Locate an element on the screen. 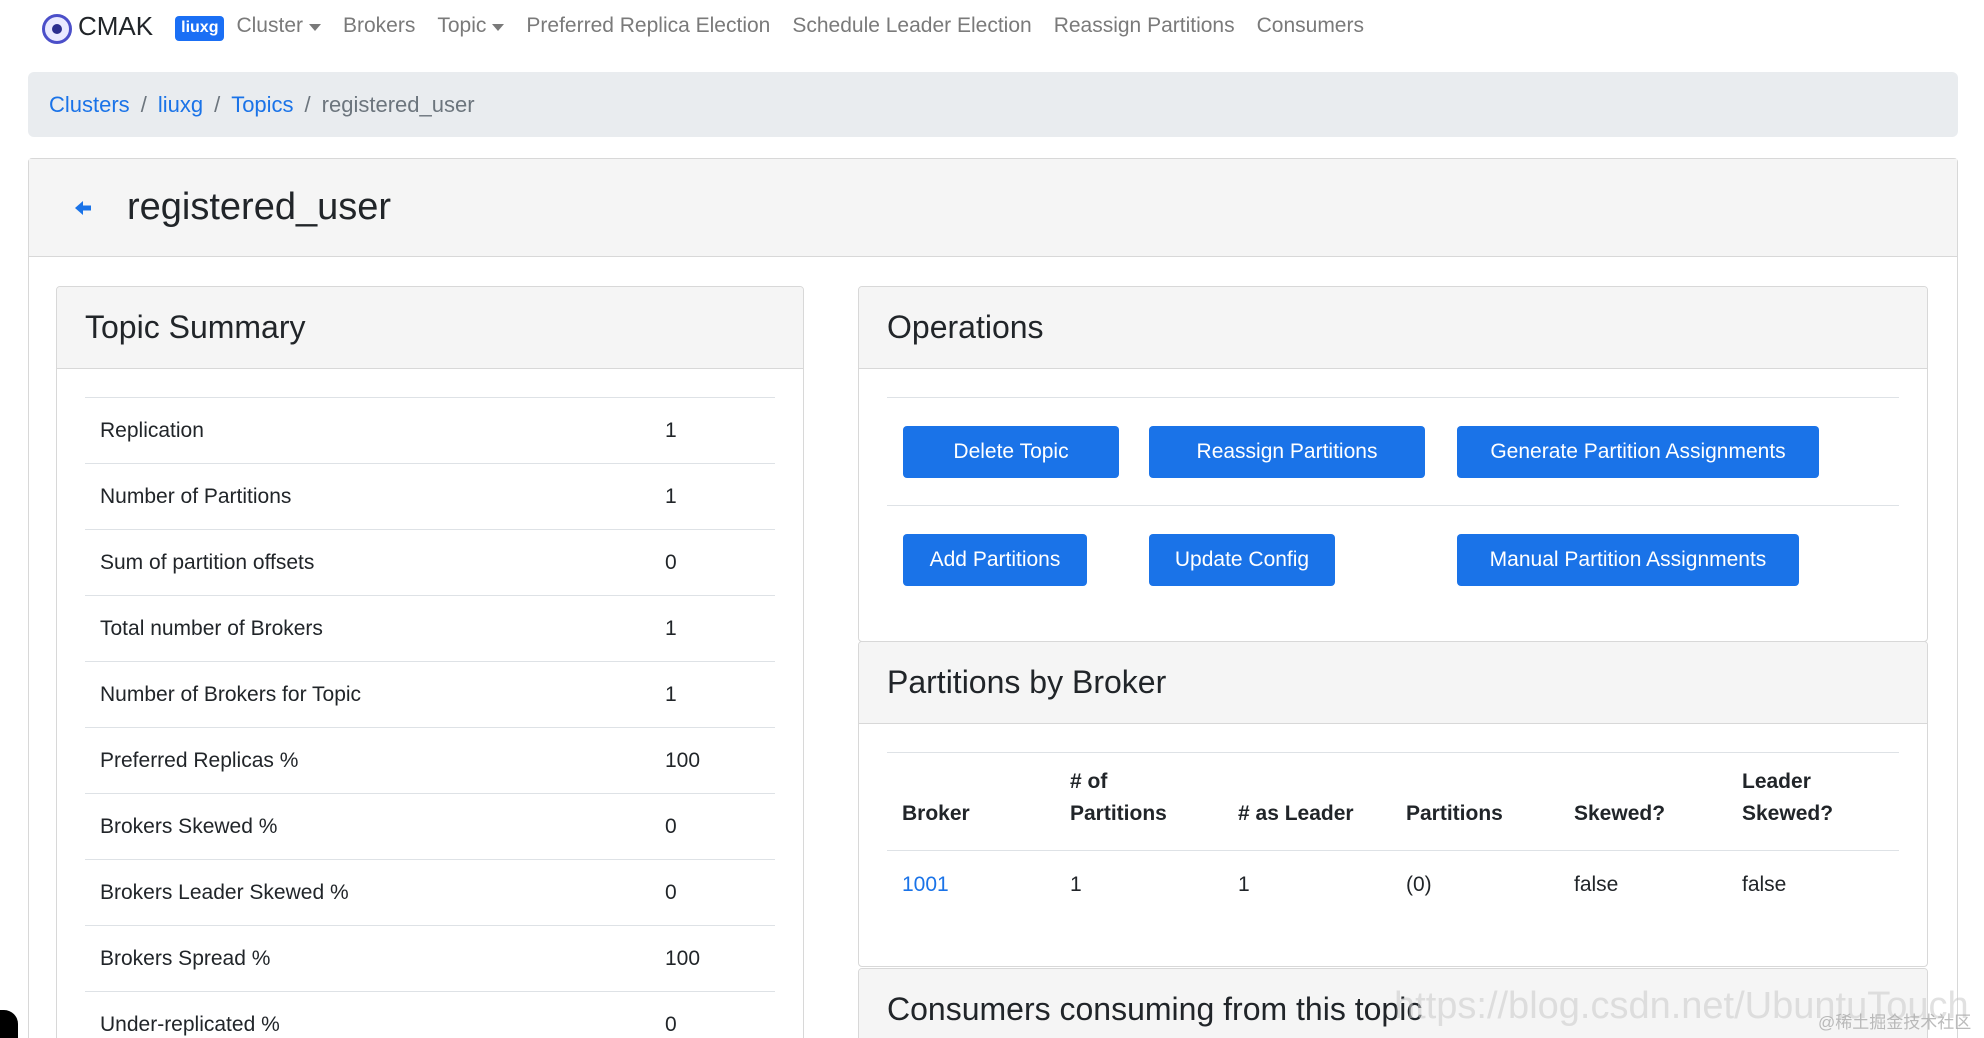 The width and height of the screenshot is (1984, 1038). nav-cluster-label: Cluster is located at coordinates (269, 25).